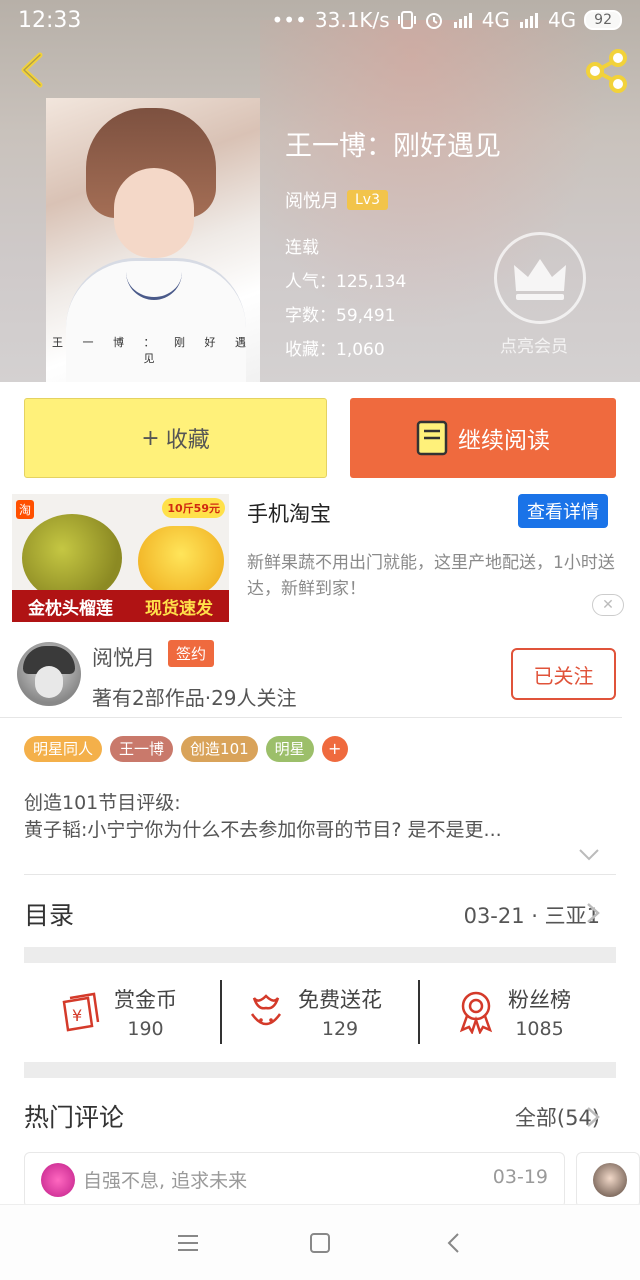 Image resolution: width=640 pixels, height=1280 pixels. I want to click on menu-icon, so click(188, 1243).